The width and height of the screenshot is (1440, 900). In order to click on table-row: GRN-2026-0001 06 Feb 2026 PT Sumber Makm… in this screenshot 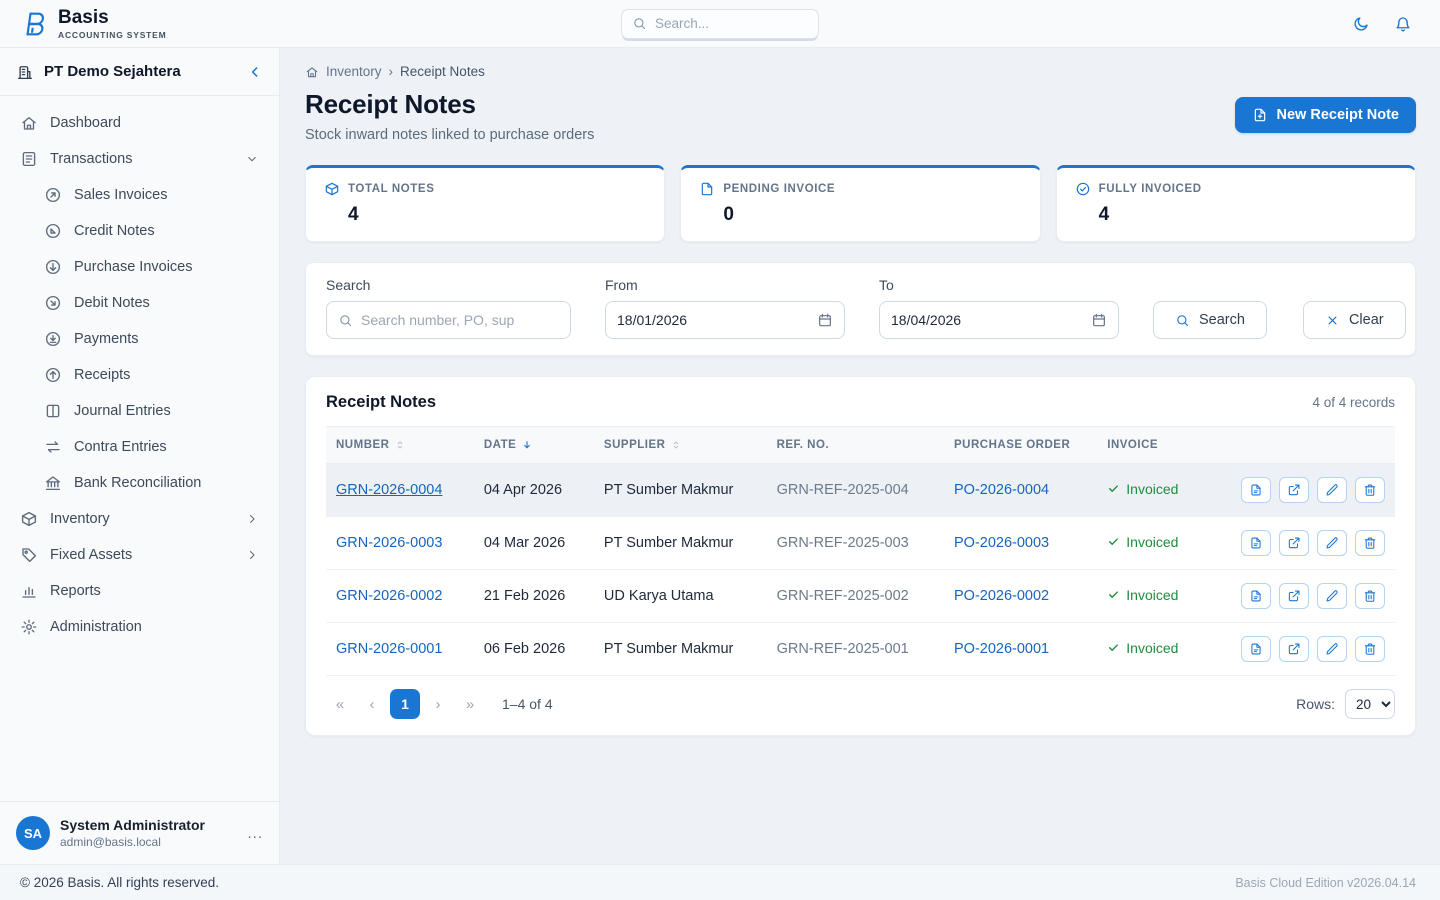, I will do `click(860, 649)`.